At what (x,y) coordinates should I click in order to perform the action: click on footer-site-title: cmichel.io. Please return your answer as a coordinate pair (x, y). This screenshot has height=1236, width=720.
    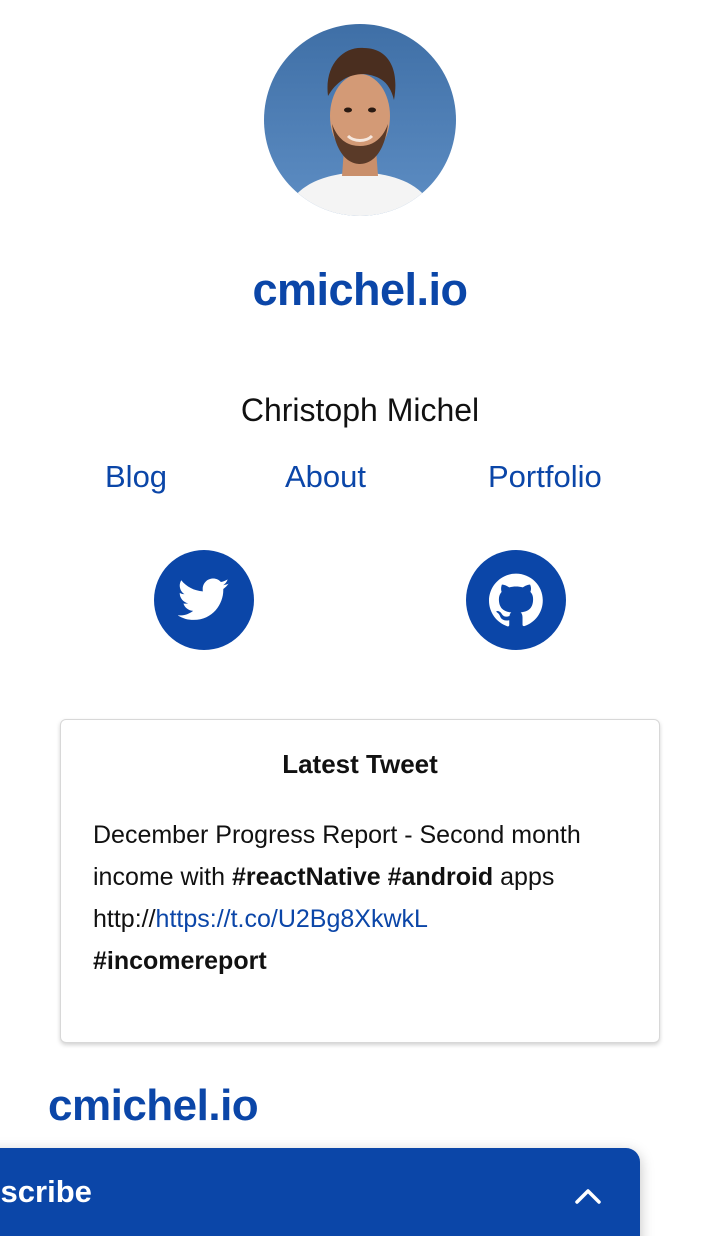
    Looking at the image, I should click on (153, 1106).